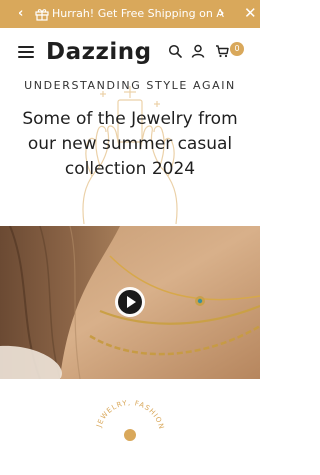 Image resolution: width=320 pixels, height=475 pixels. I want to click on site-logo: Dazzing, so click(99, 52).